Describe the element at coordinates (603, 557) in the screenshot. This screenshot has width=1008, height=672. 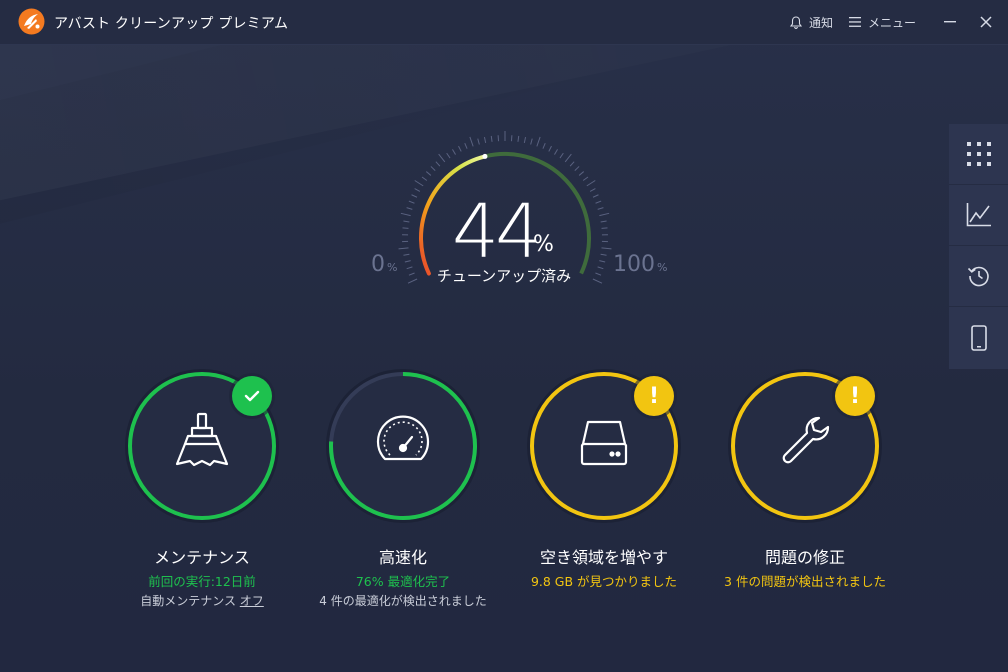
I see `free-space-title: 空き領域を増やす` at that location.